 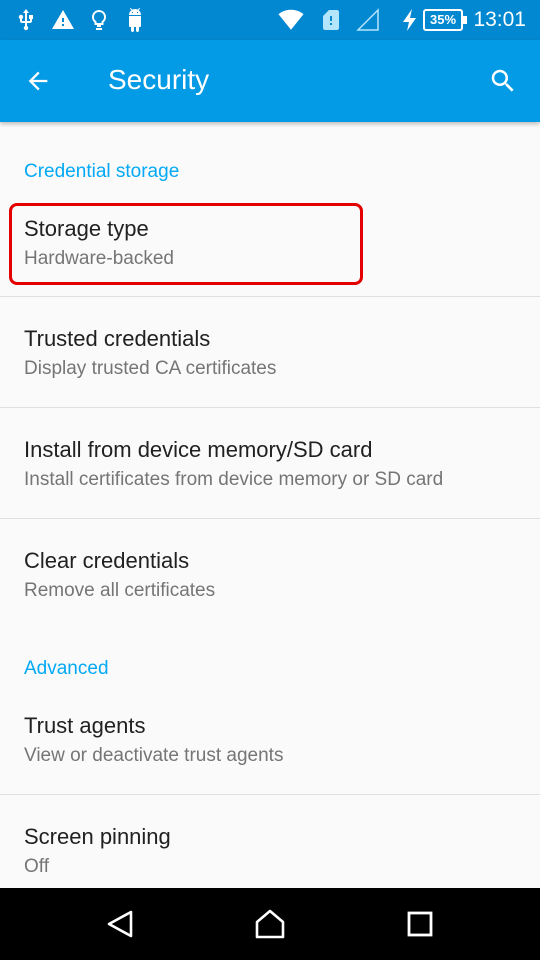 I want to click on pref-summary: Off, so click(x=36, y=866).